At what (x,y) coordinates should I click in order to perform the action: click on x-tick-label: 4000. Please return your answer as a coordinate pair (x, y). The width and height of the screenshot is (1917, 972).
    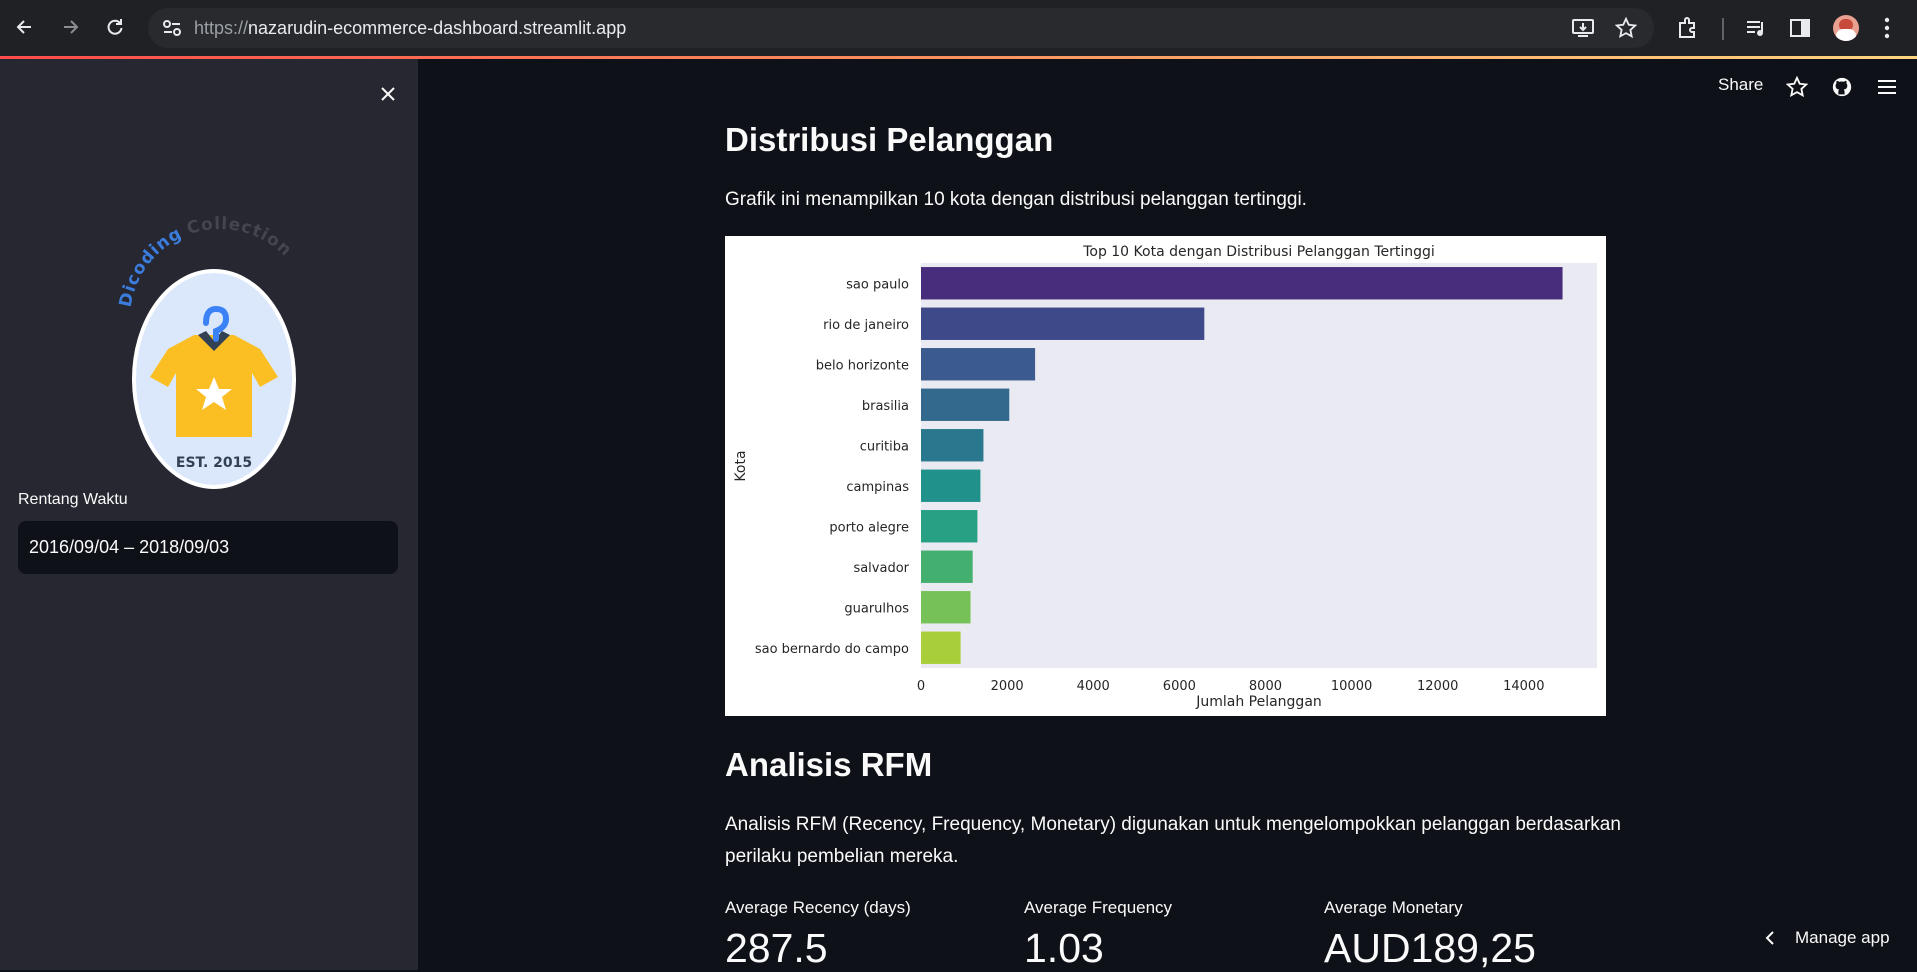
    Looking at the image, I should click on (1093, 686).